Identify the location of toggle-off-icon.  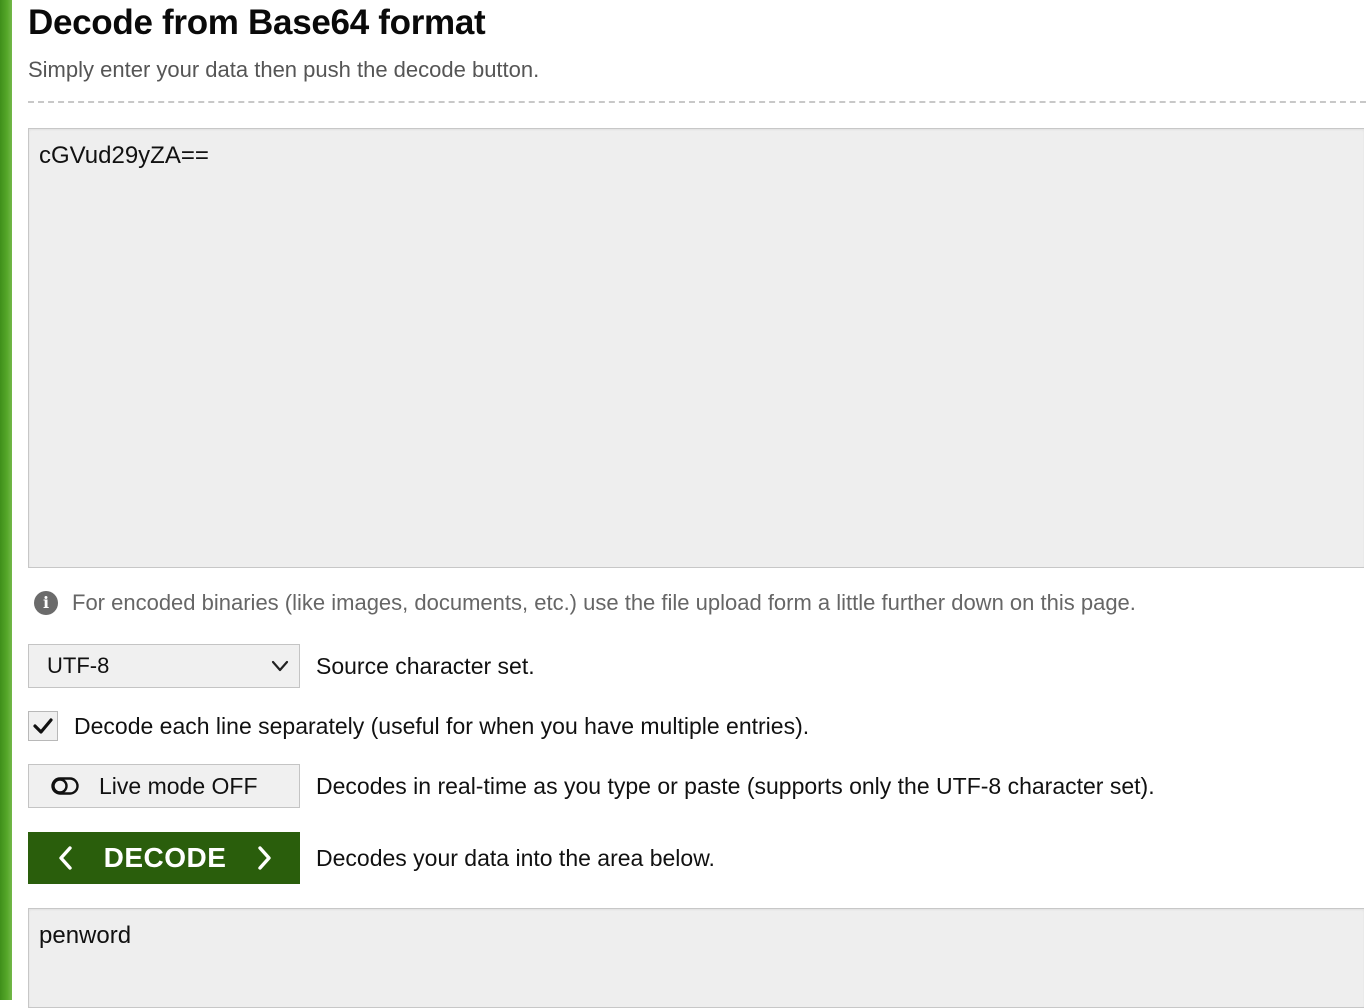
(65, 786).